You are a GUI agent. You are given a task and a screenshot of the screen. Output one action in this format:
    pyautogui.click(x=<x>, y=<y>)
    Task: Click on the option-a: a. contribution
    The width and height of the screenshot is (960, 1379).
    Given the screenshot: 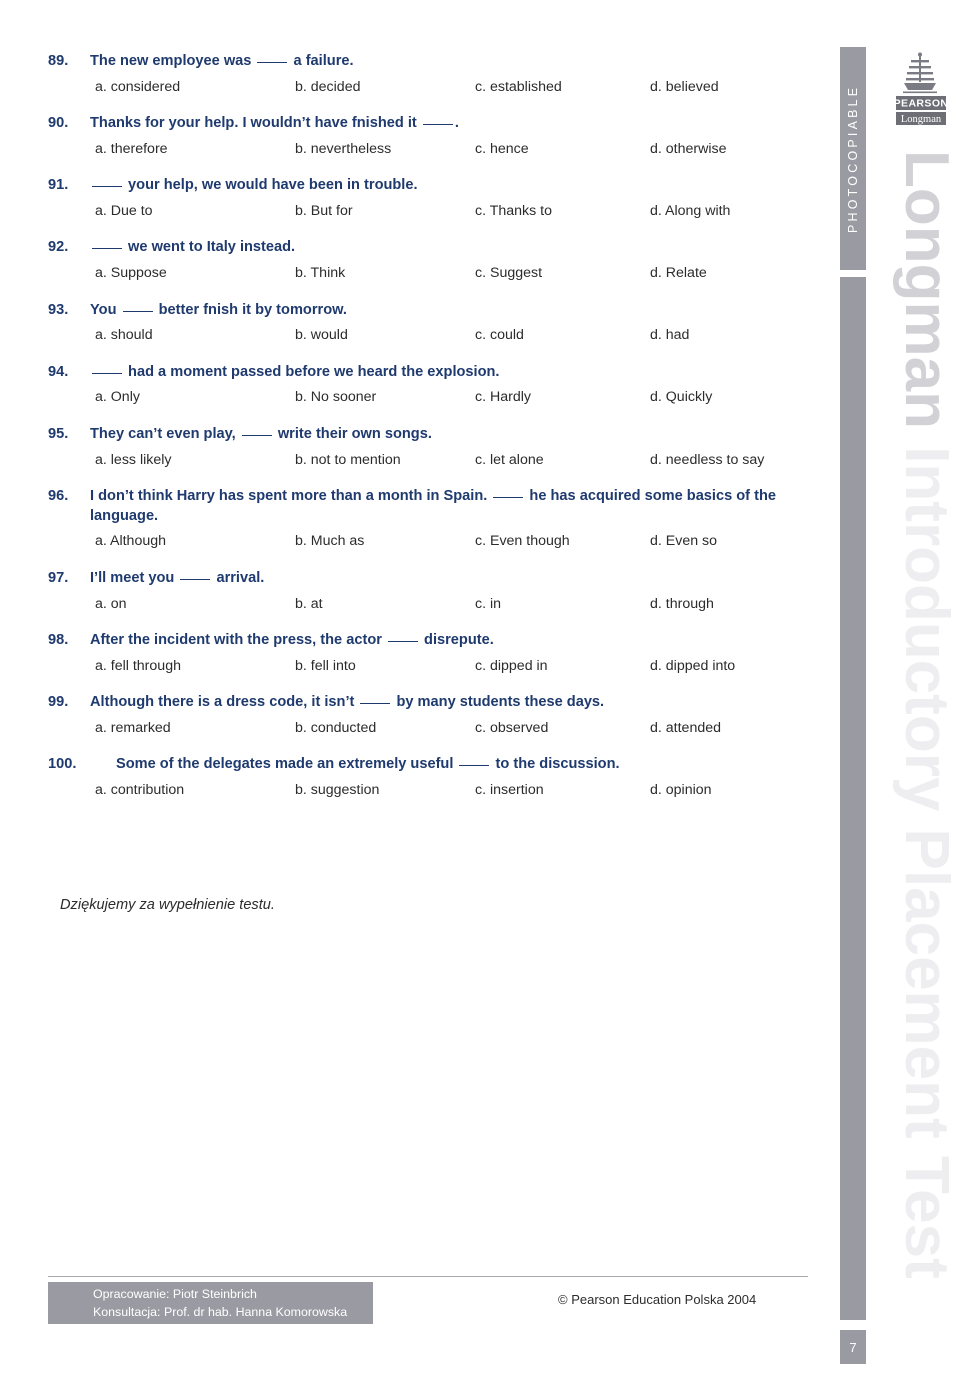 What is the action you would take?
    pyautogui.click(x=195, y=790)
    